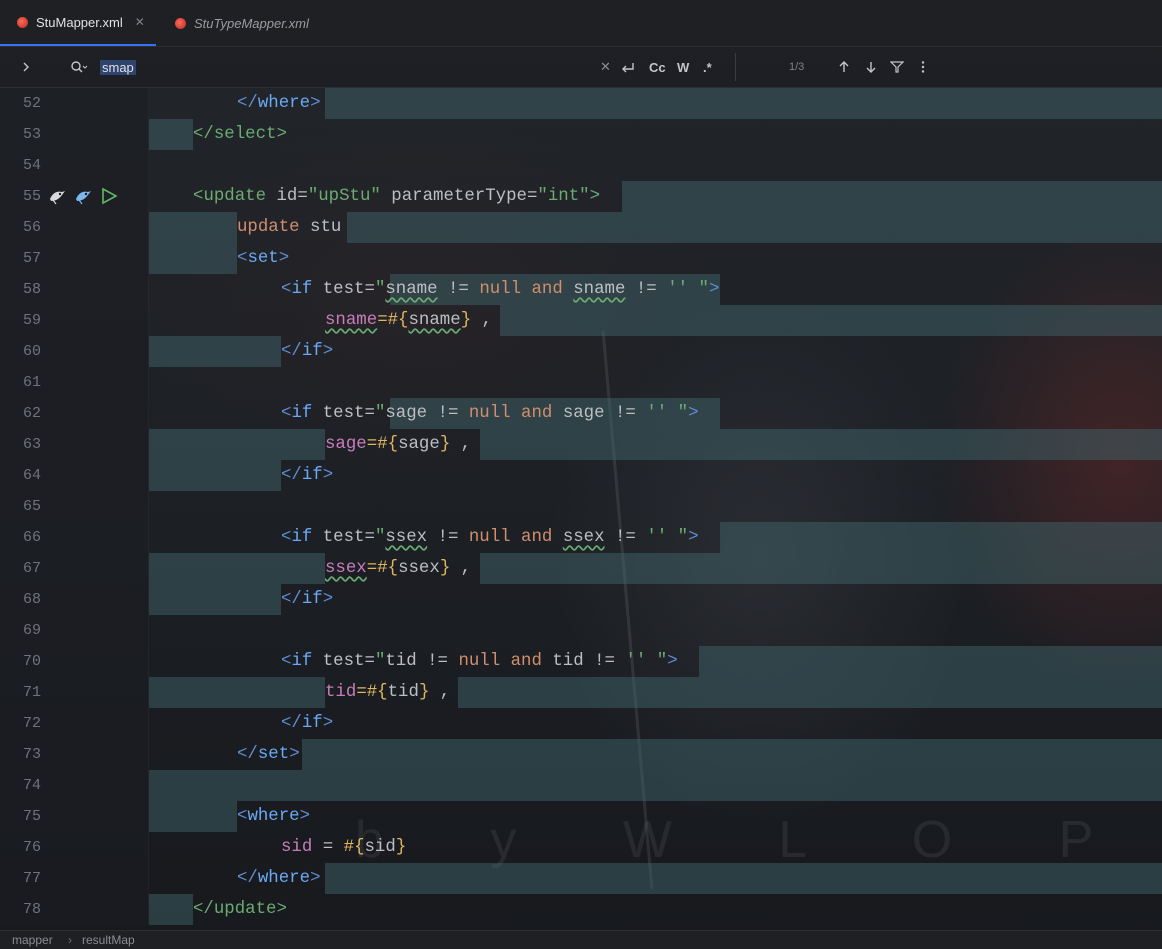  Describe the element at coordinates (31, 382) in the screenshot. I see `line-number: 61` at that location.